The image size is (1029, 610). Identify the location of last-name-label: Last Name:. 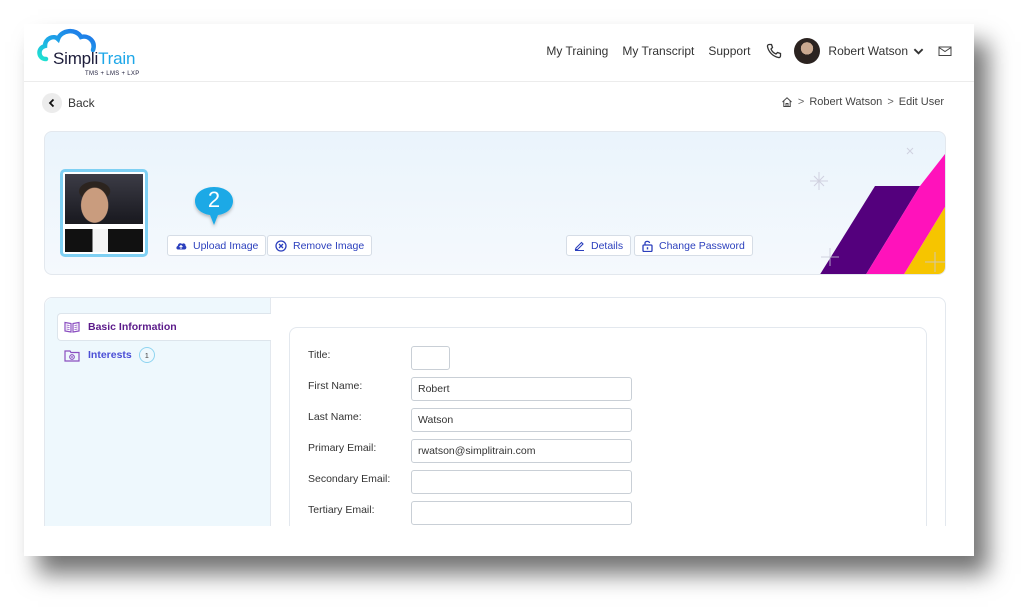
(335, 417).